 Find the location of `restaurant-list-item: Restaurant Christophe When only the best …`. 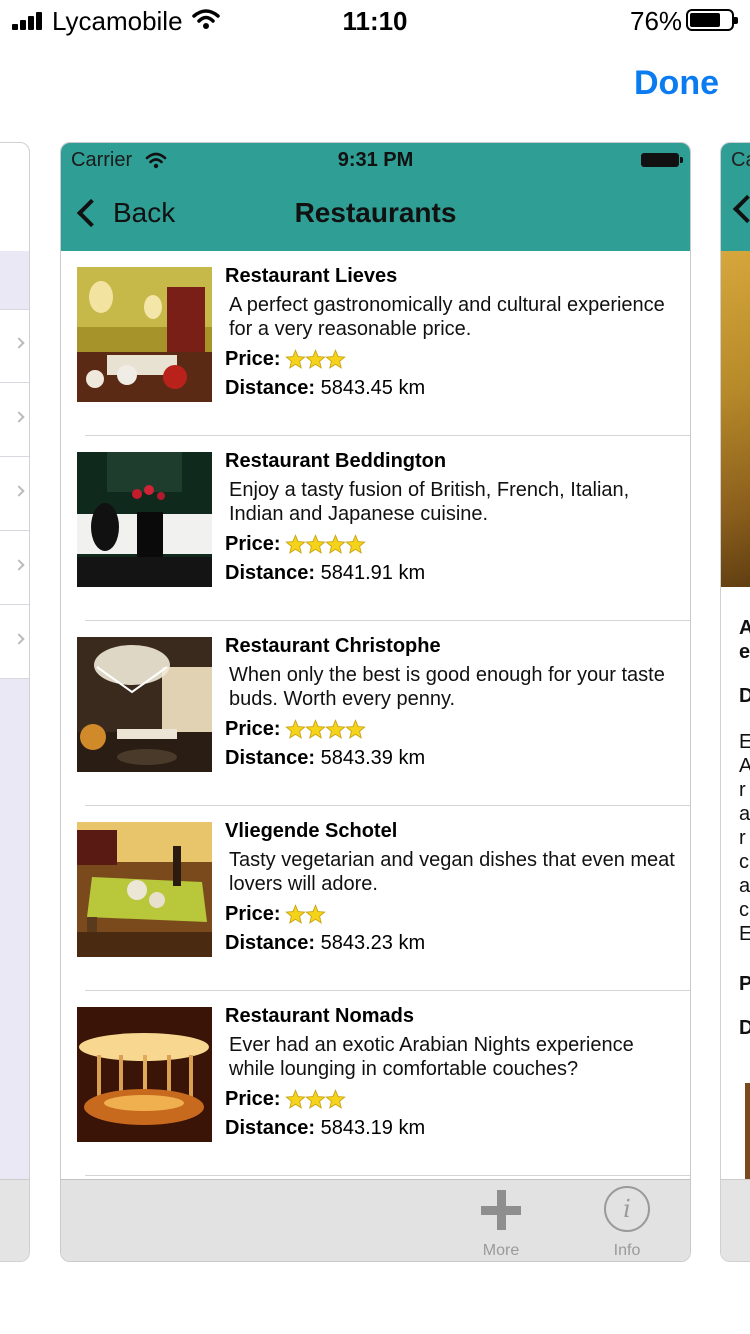

restaurant-list-item: Restaurant Christophe When only the best … is located at coordinates (375, 713).